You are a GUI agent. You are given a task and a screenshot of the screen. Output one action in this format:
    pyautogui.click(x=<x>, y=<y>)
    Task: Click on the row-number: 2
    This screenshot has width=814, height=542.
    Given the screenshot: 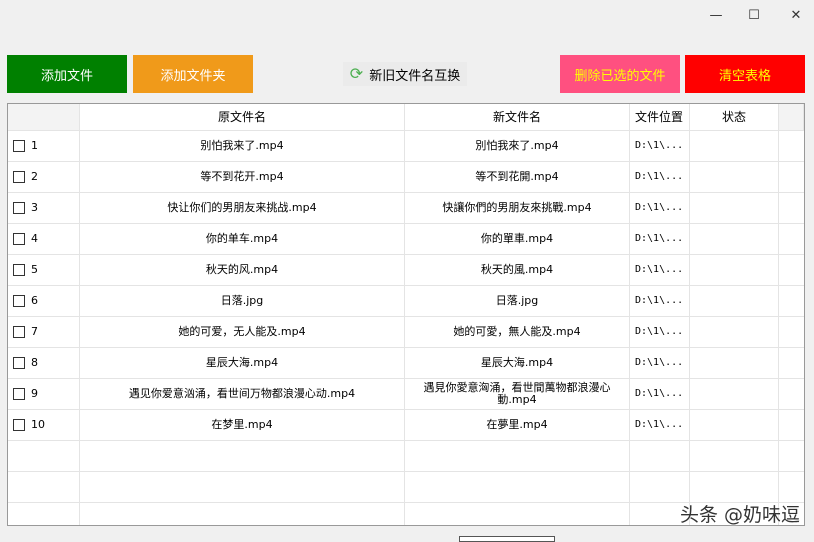 What is the action you would take?
    pyautogui.click(x=34, y=176)
    